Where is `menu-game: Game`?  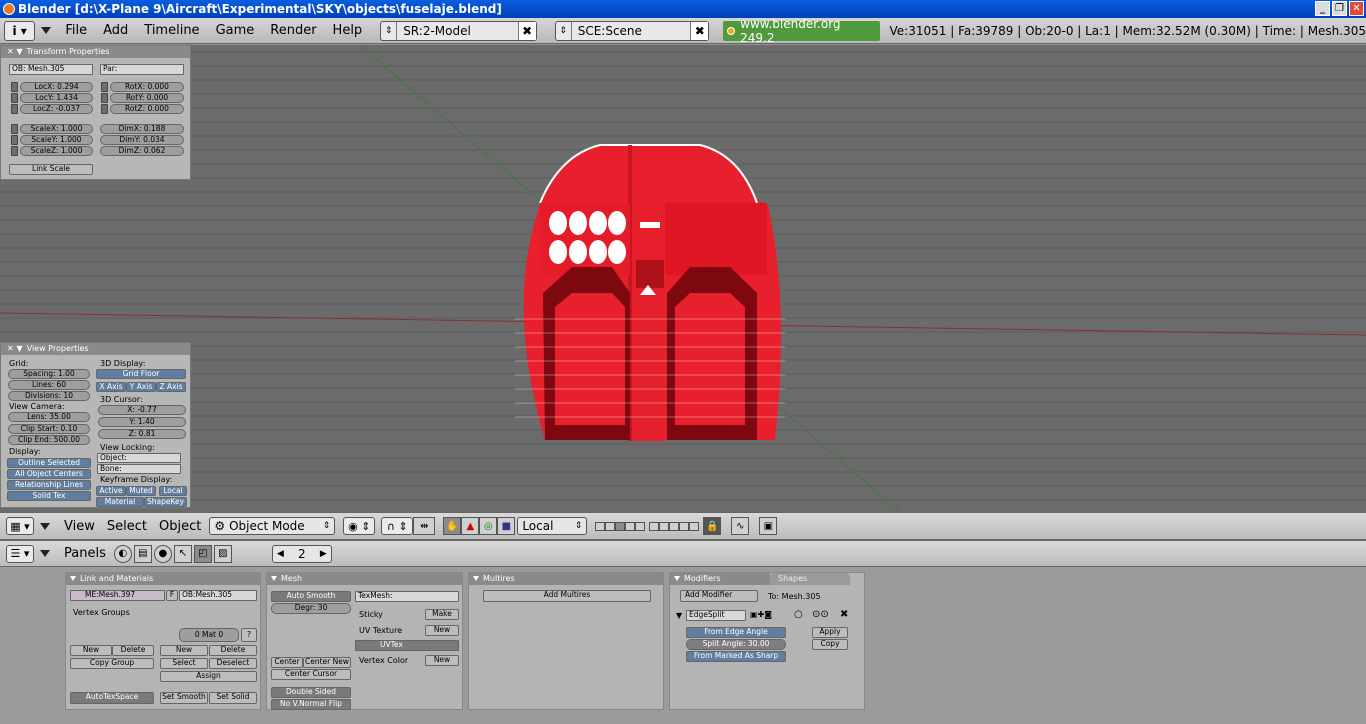 menu-game: Game is located at coordinates (235, 30).